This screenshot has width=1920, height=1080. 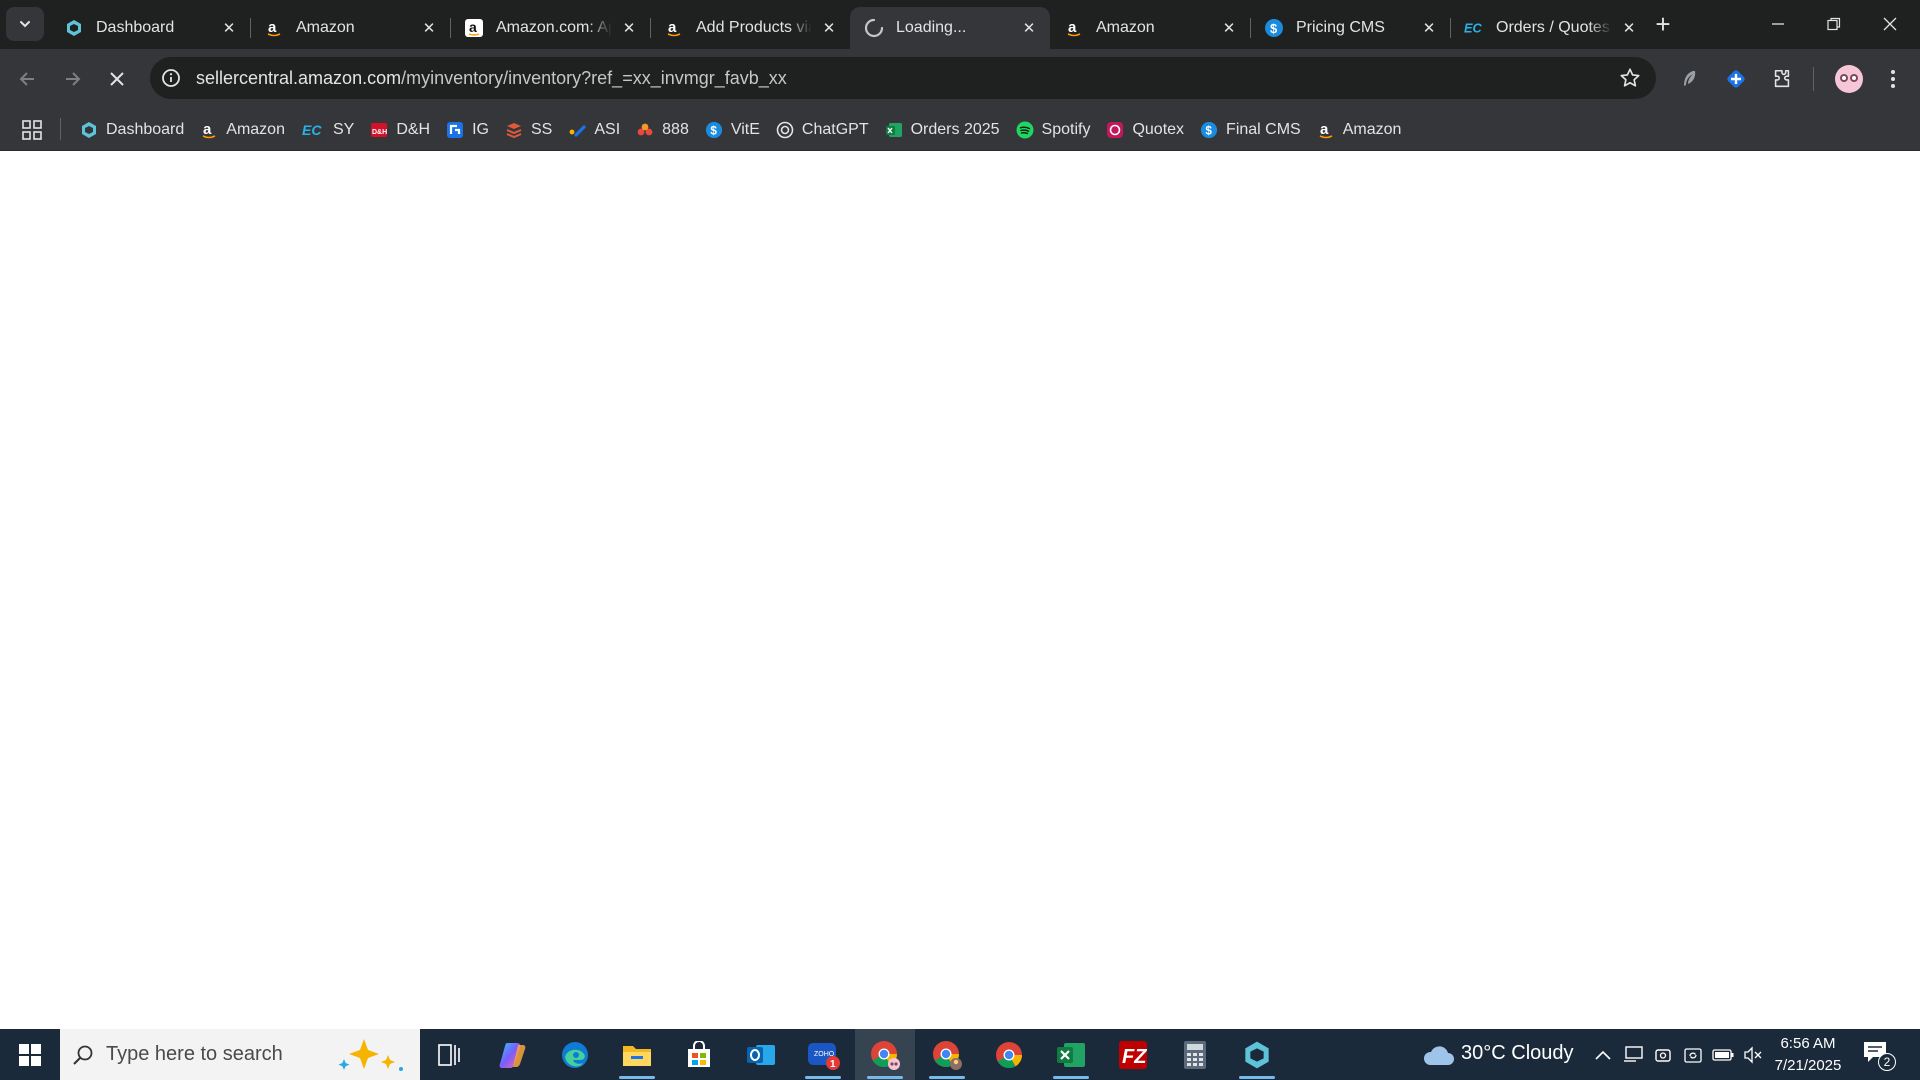 I want to click on browser-menu-button, so click(x=1893, y=79).